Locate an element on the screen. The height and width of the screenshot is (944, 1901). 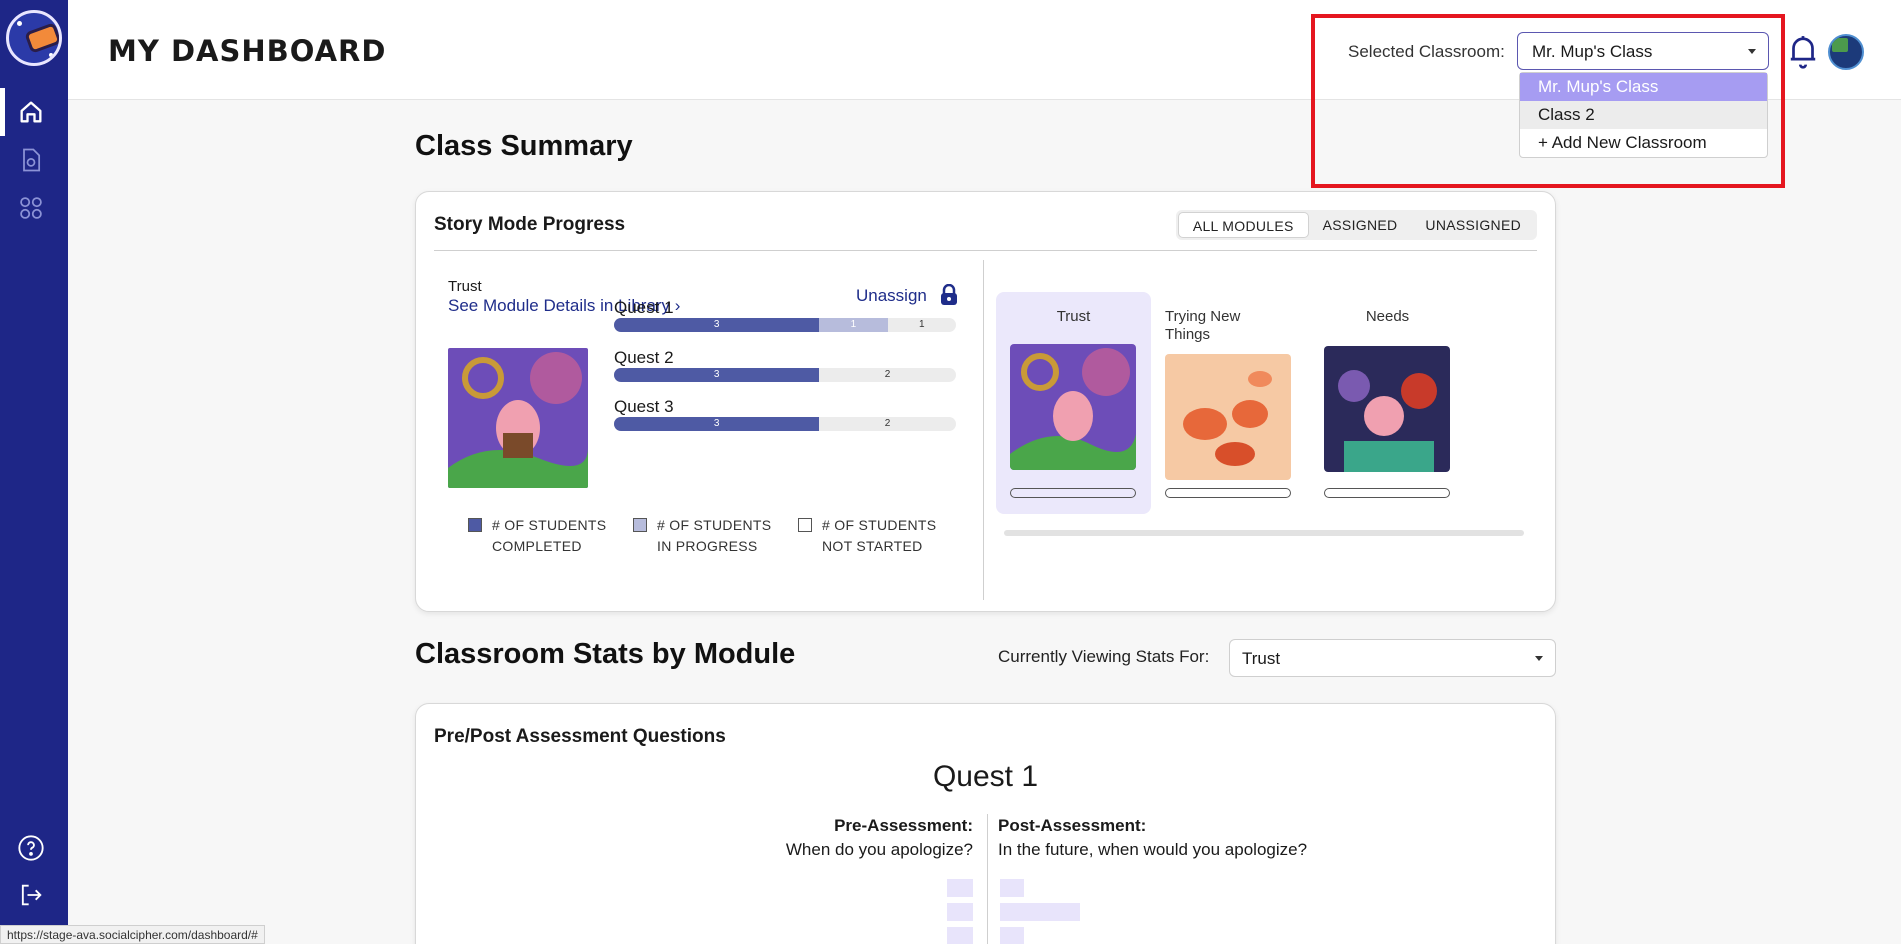
module-carousel: Trust Trying New Things Needs is located at coordinates (1266, 412).